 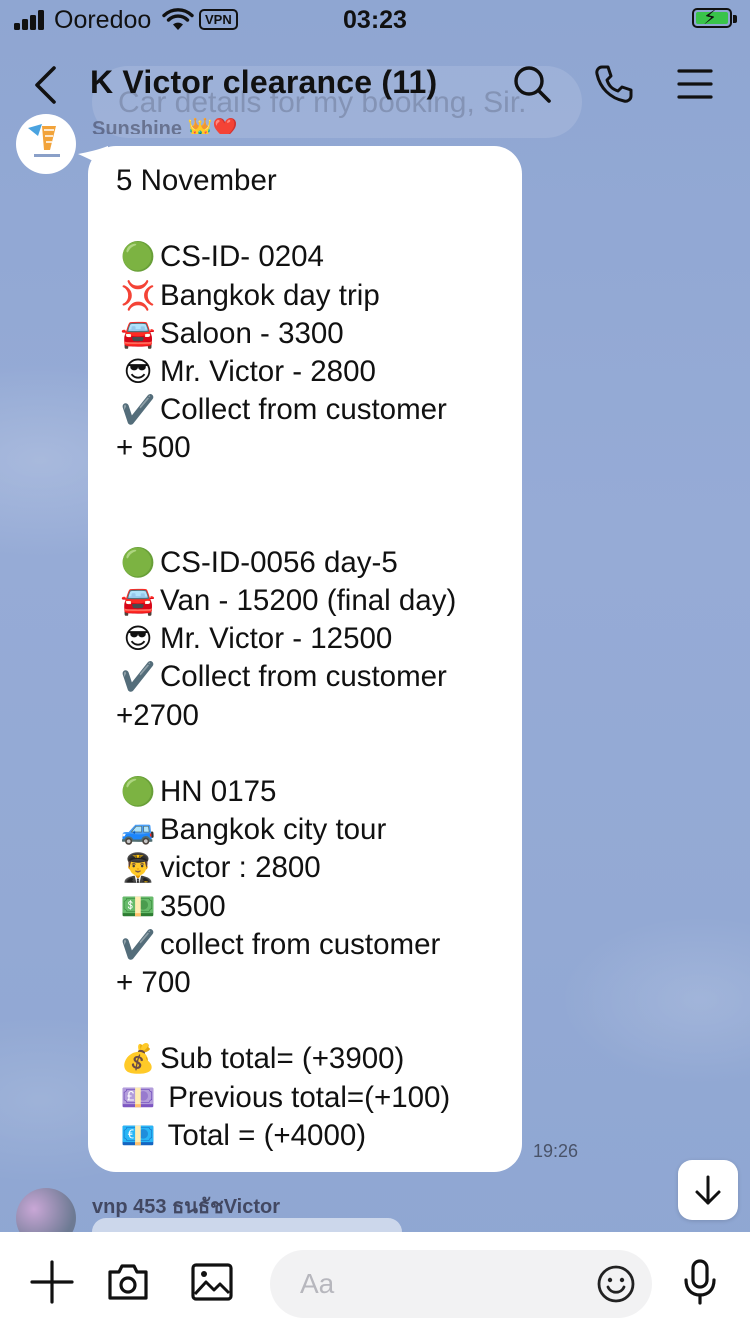 What do you see at coordinates (128, 1282) in the screenshot?
I see `camera-icon` at bounding box center [128, 1282].